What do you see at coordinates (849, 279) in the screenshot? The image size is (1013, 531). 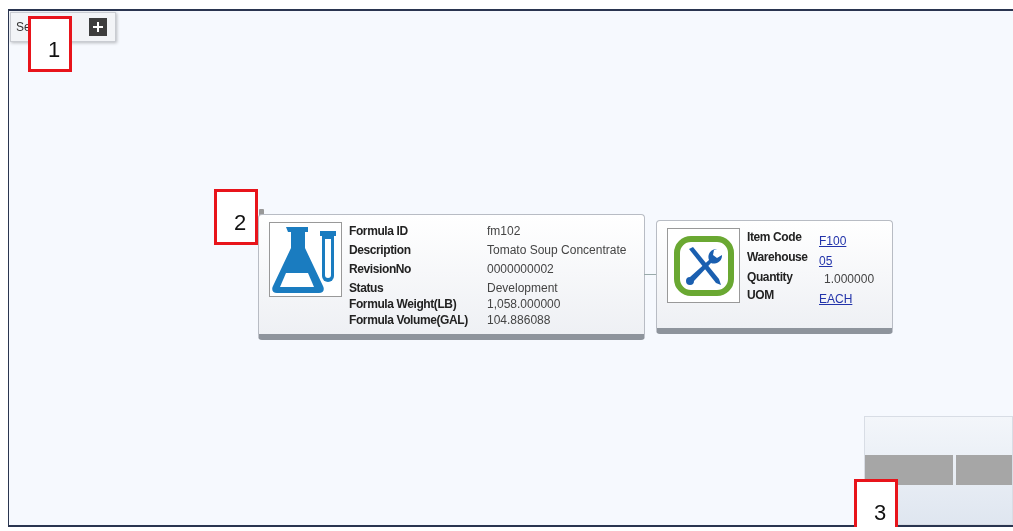 I see `field-value: 1.000000` at bounding box center [849, 279].